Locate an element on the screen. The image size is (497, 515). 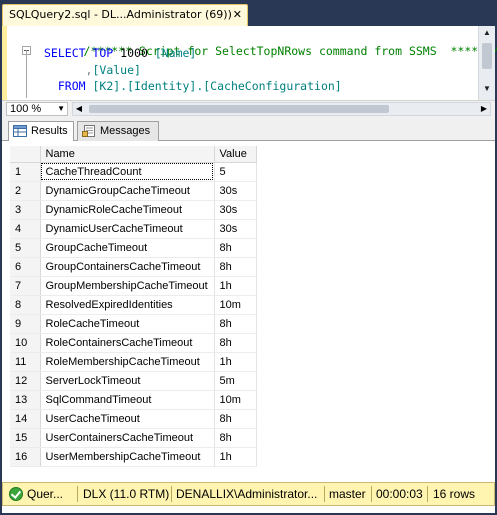
scroll-left-icon: ◀ is located at coordinates (79, 109).